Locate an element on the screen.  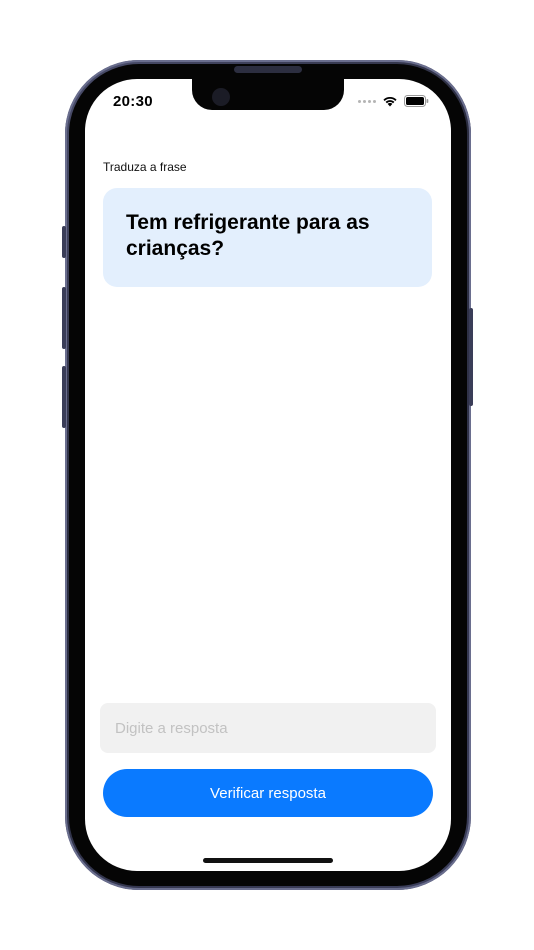
earpiece-speaker is located at coordinates (268, 69).